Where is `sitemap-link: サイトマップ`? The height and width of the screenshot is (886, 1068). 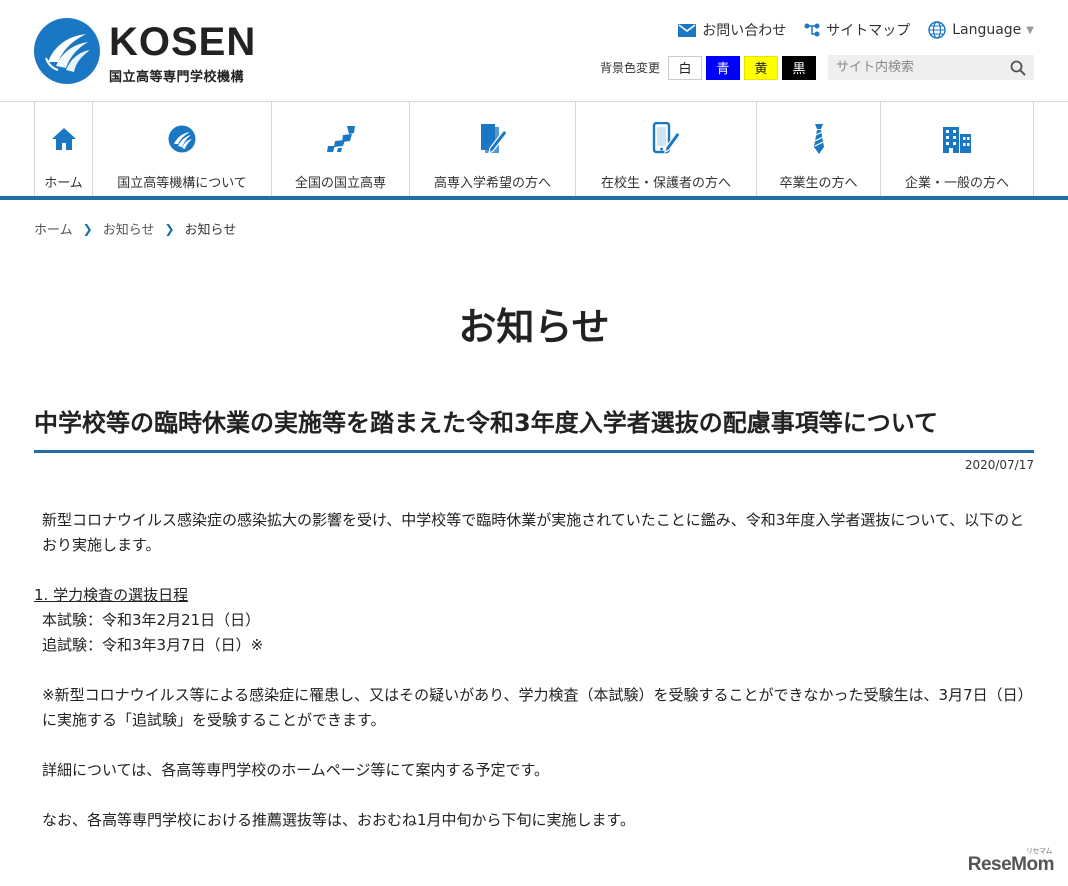 sitemap-link: サイトマップ is located at coordinates (857, 30).